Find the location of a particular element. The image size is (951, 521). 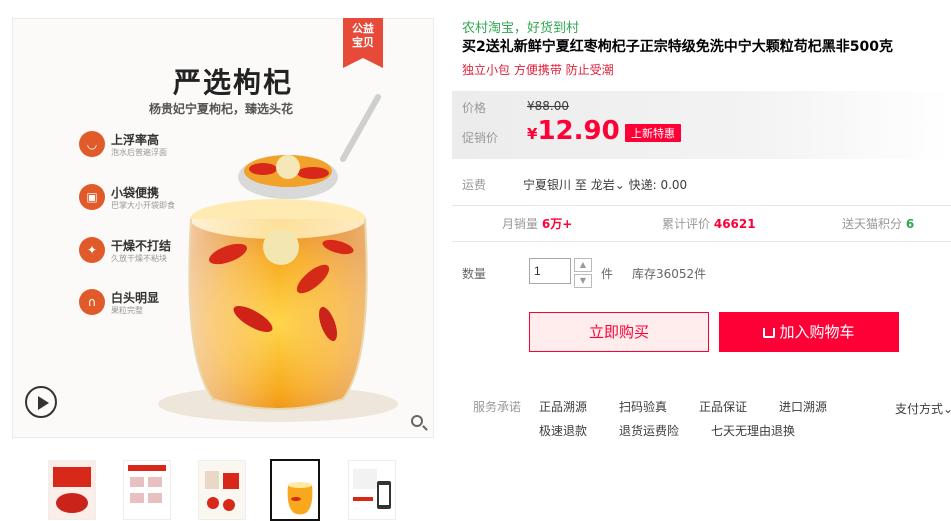

service-item: 退货运费险 is located at coordinates (649, 430).